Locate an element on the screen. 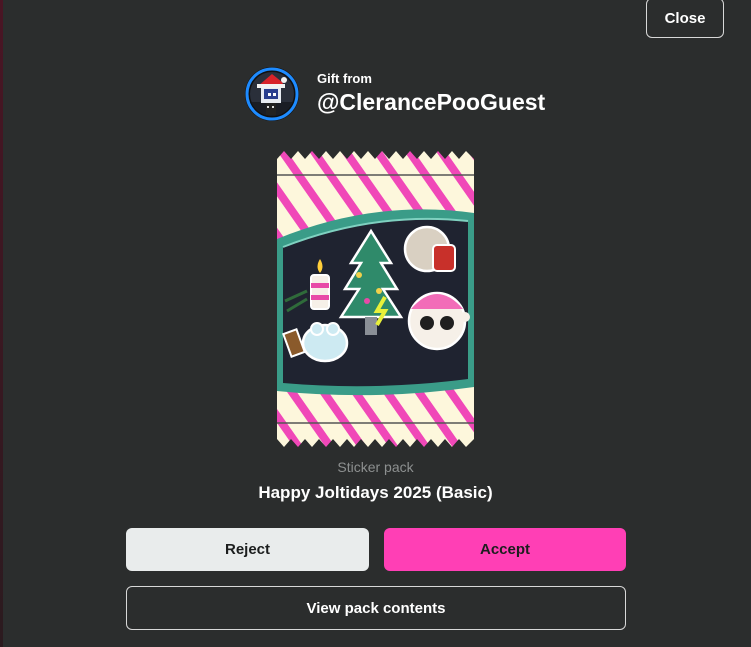  pack-type-label: Sticker pack is located at coordinates (375, 467).